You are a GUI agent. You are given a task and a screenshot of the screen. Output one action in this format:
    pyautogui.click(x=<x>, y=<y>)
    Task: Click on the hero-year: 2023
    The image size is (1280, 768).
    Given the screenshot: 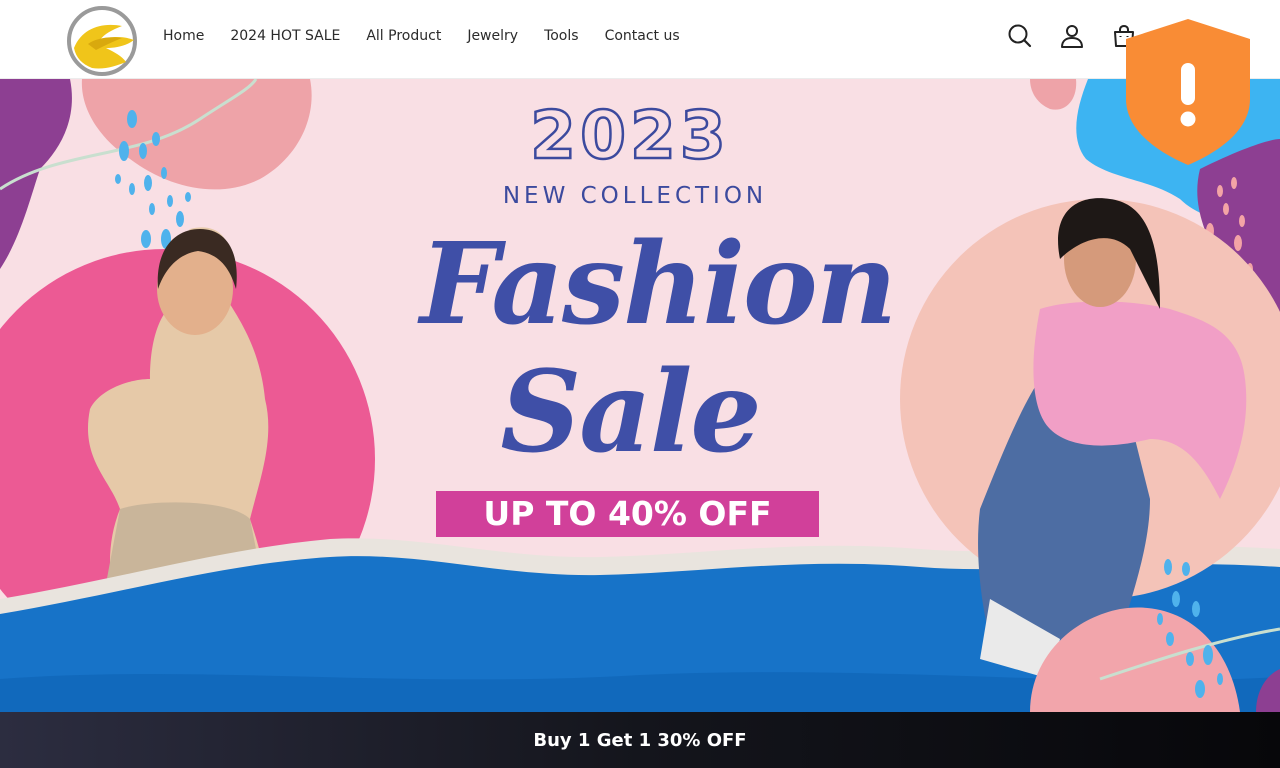 What is the action you would take?
    pyautogui.click(x=629, y=136)
    